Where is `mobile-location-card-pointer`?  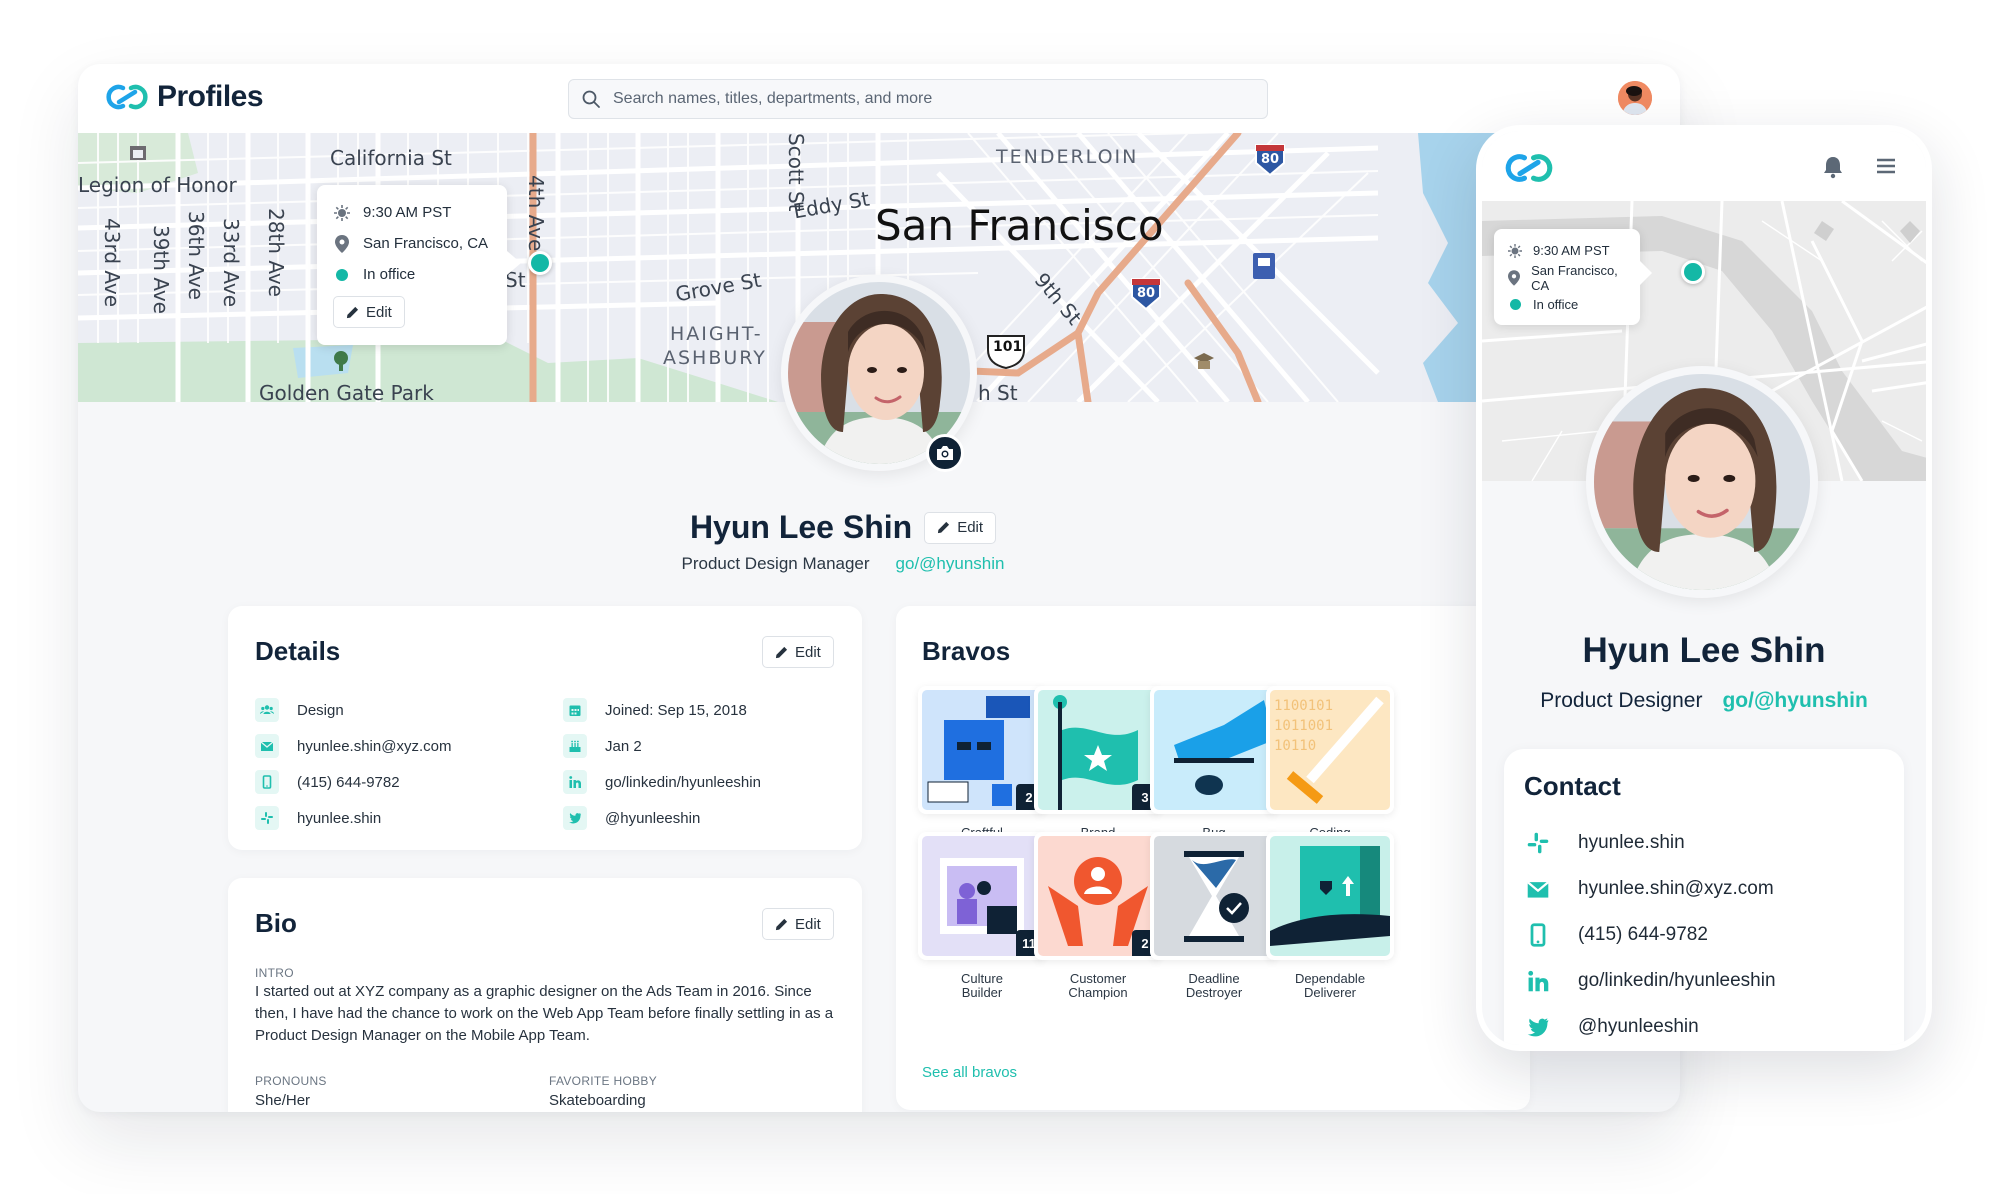
mobile-location-card-pointer is located at coordinates (1646, 273).